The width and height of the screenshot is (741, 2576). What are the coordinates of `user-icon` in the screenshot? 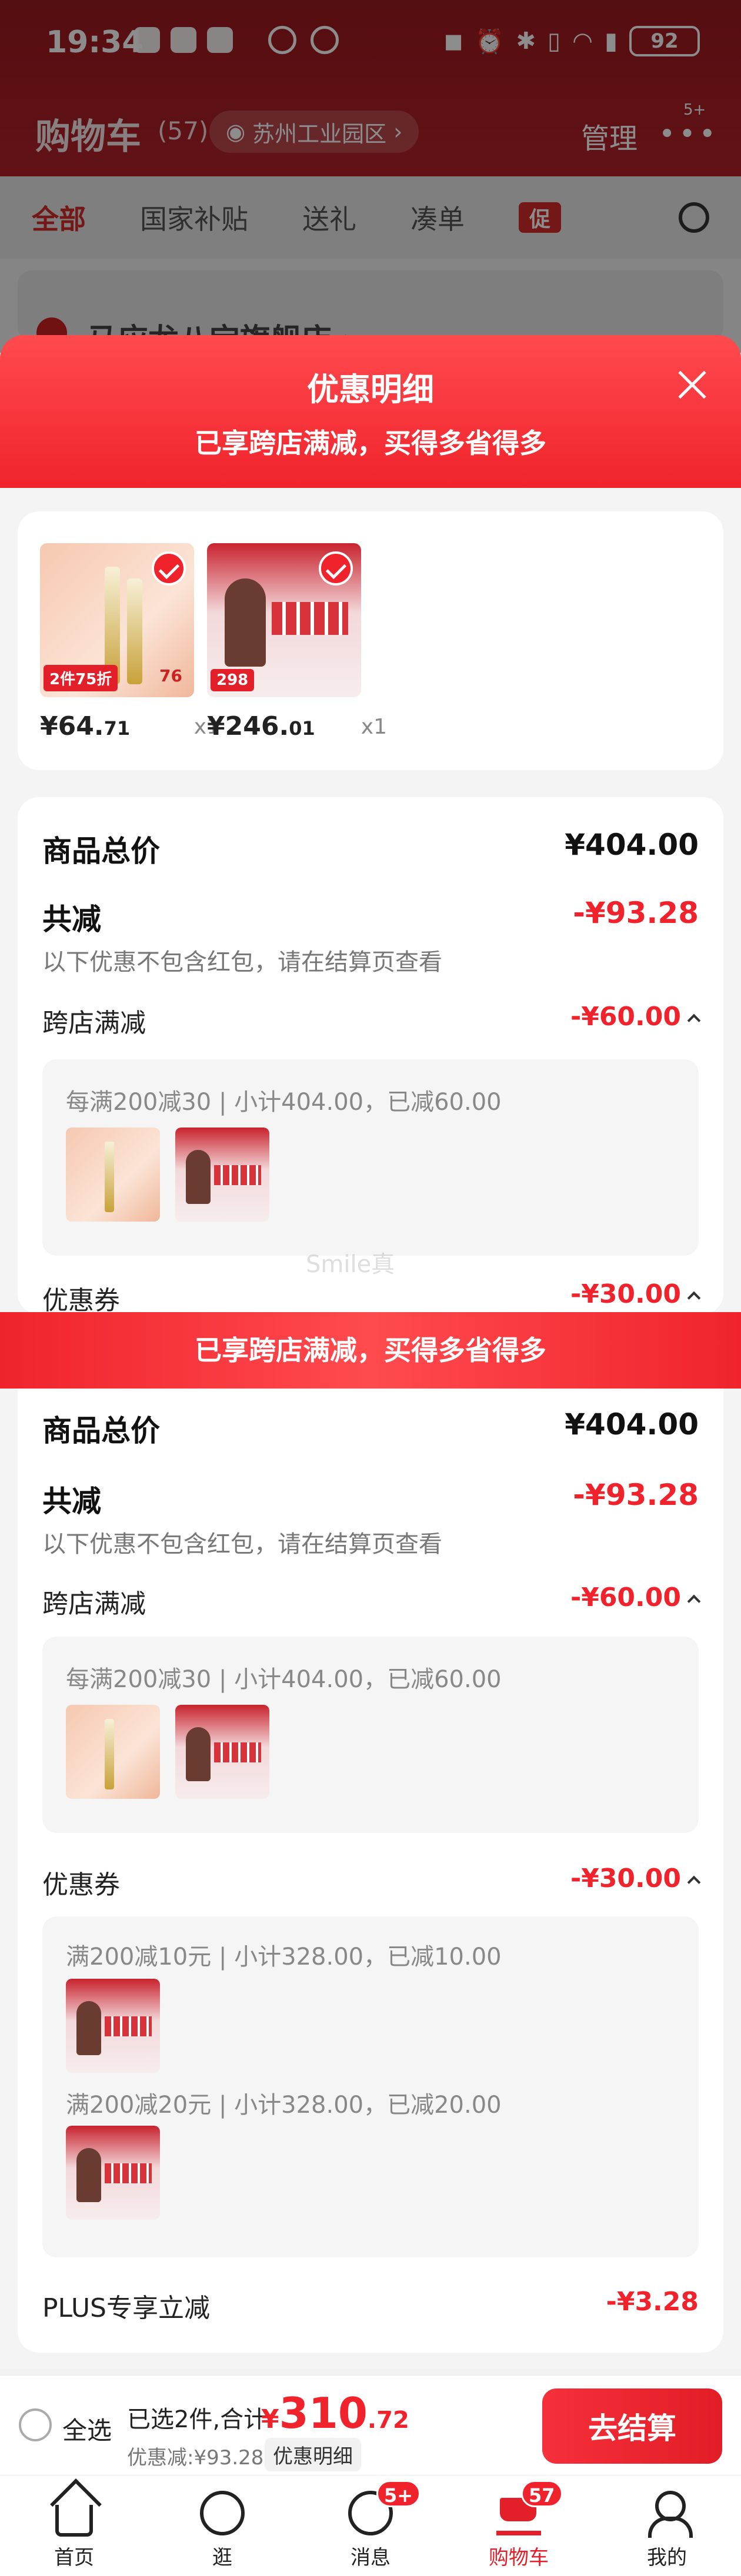 It's located at (669, 2514).